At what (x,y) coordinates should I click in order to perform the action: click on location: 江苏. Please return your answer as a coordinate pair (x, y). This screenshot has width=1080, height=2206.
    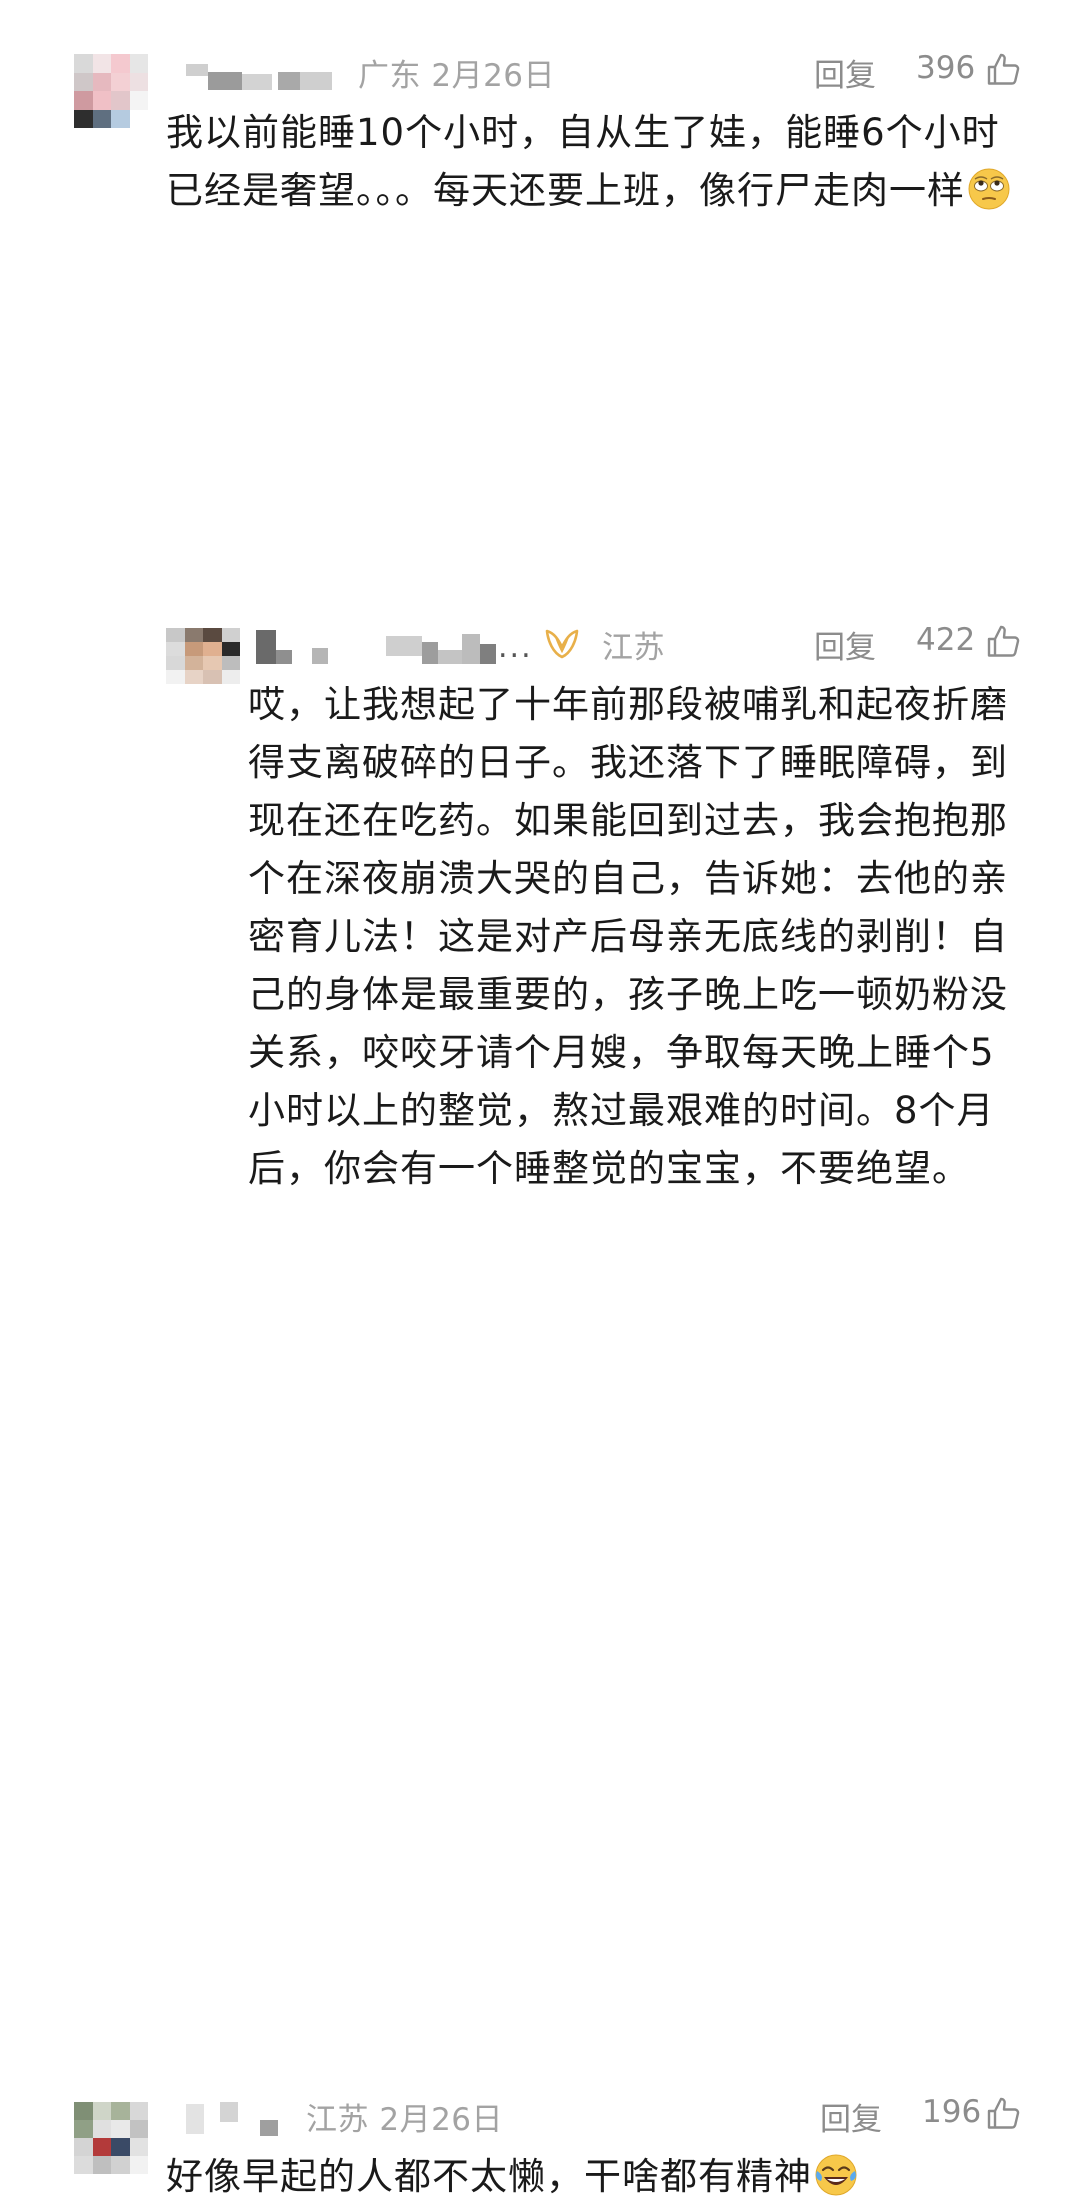
    Looking at the image, I should click on (633, 648).